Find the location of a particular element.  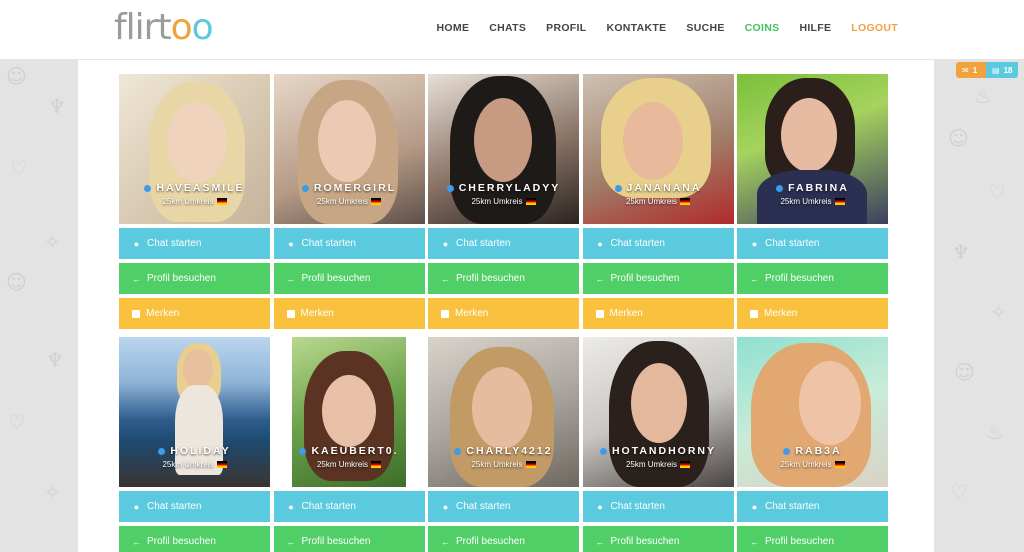

flirtoo-logo: flirtoo is located at coordinates (164, 27).